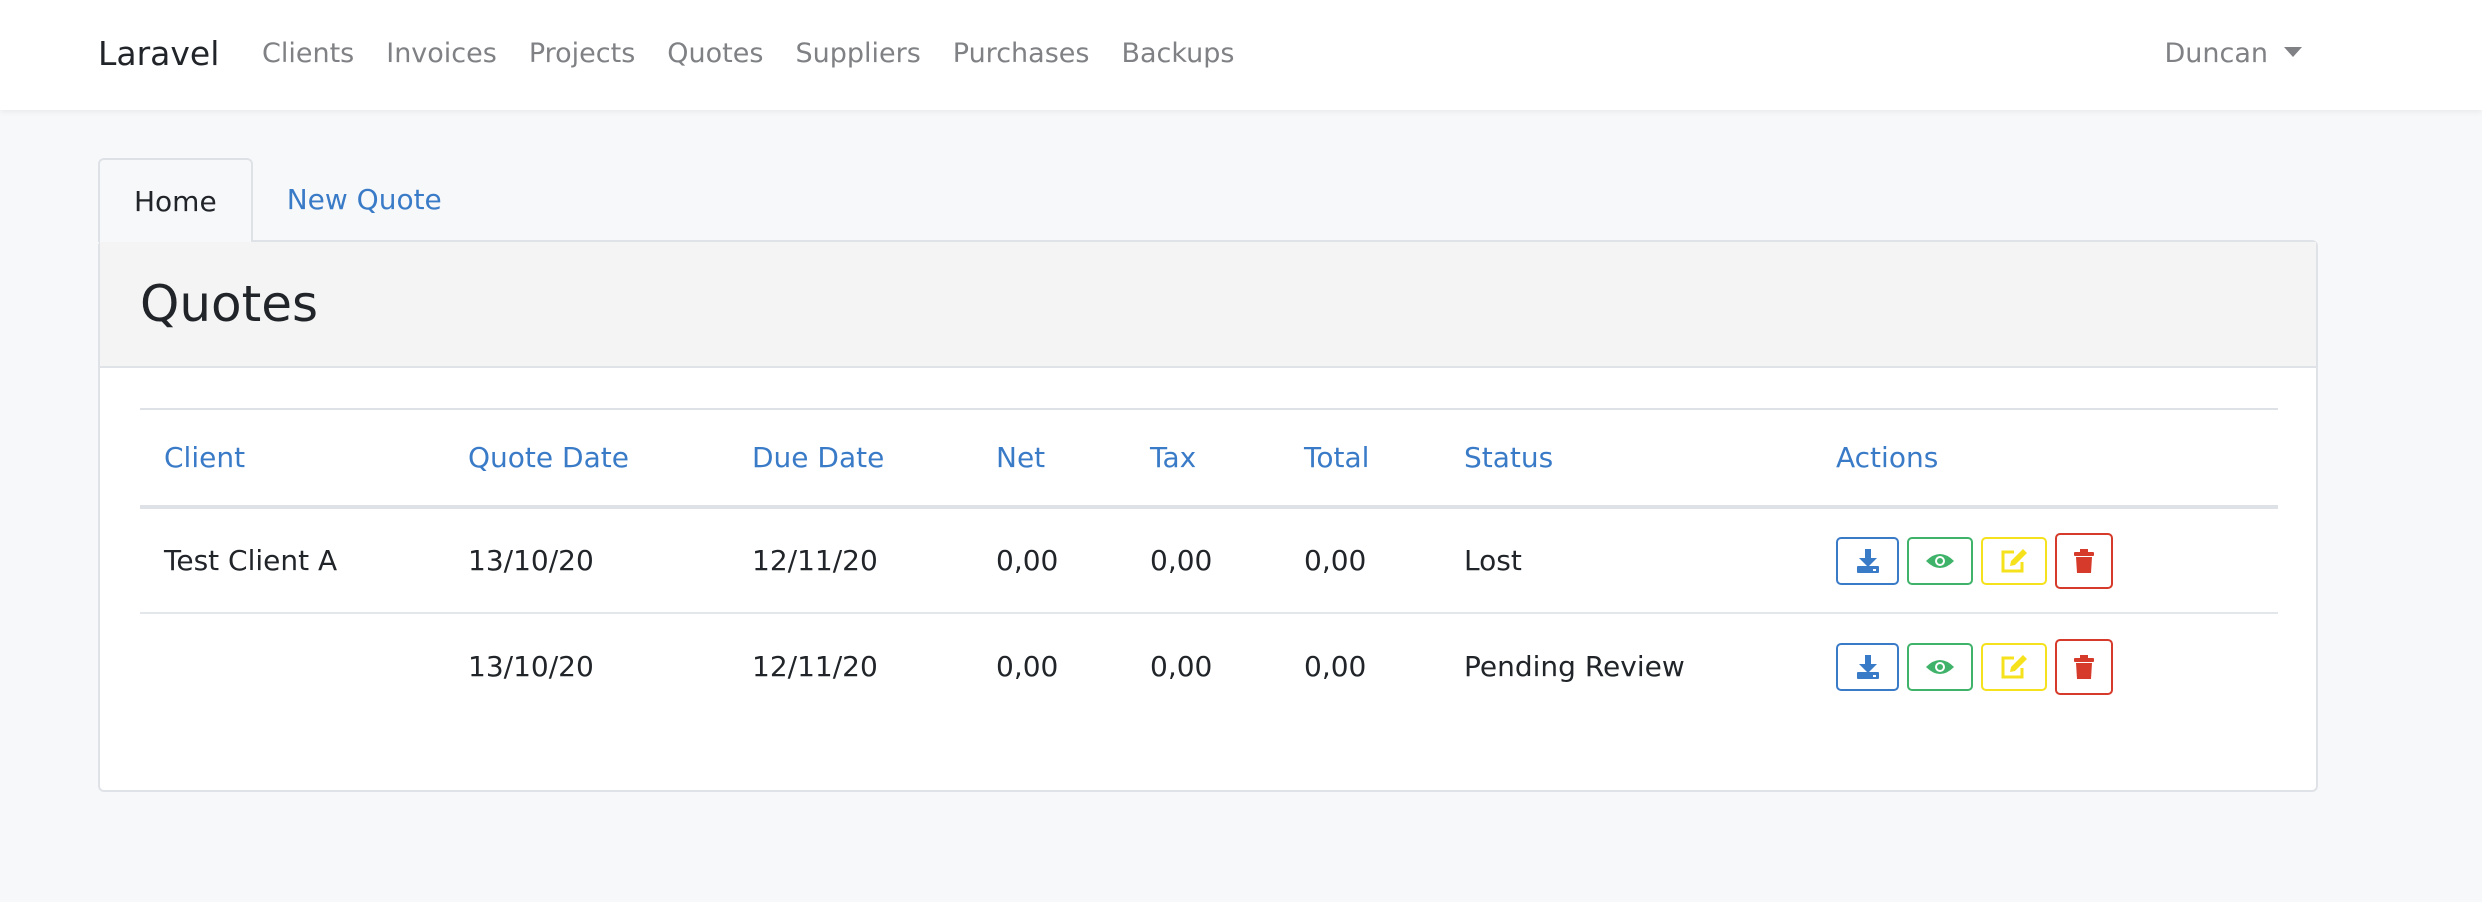 The height and width of the screenshot is (902, 2482). I want to click on column-header-total: Total, so click(1360, 458).